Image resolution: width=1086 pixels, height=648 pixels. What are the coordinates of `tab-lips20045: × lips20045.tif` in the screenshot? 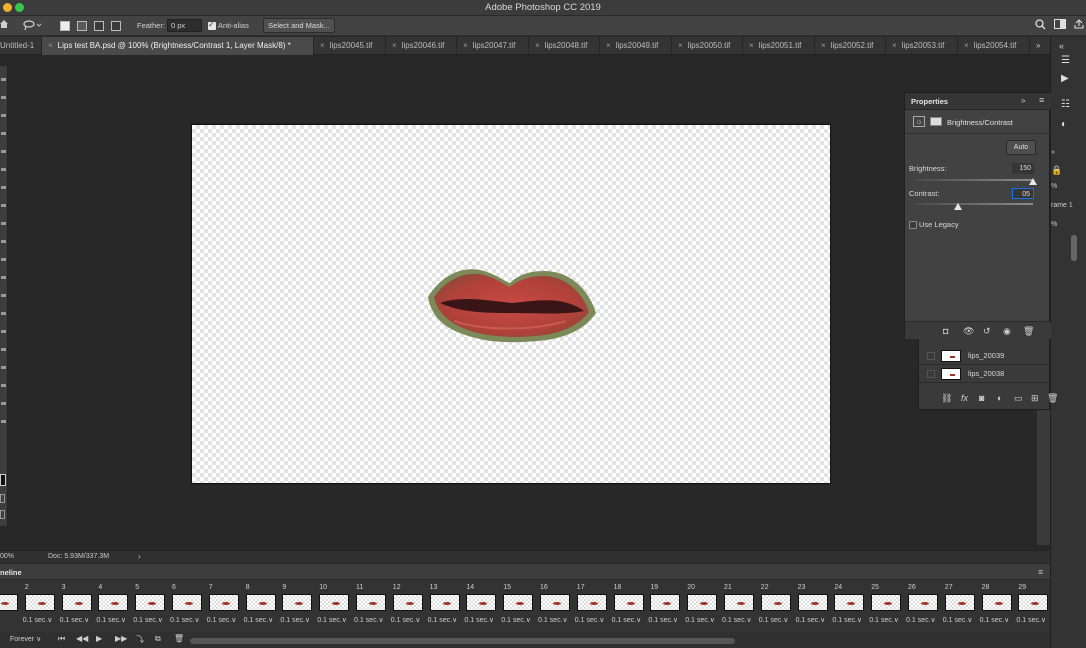 It's located at (350, 46).